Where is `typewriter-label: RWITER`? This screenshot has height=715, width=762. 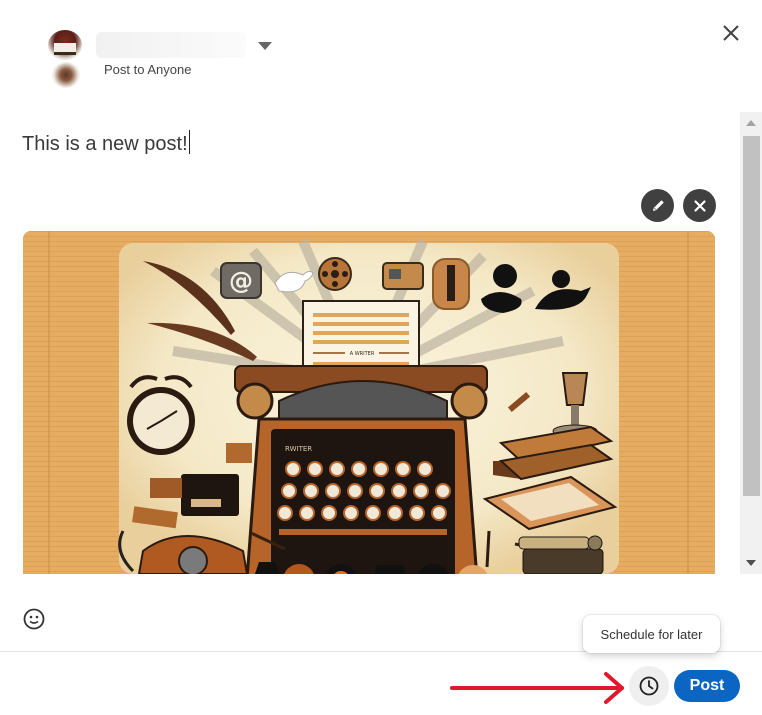 typewriter-label: RWITER is located at coordinates (298, 449).